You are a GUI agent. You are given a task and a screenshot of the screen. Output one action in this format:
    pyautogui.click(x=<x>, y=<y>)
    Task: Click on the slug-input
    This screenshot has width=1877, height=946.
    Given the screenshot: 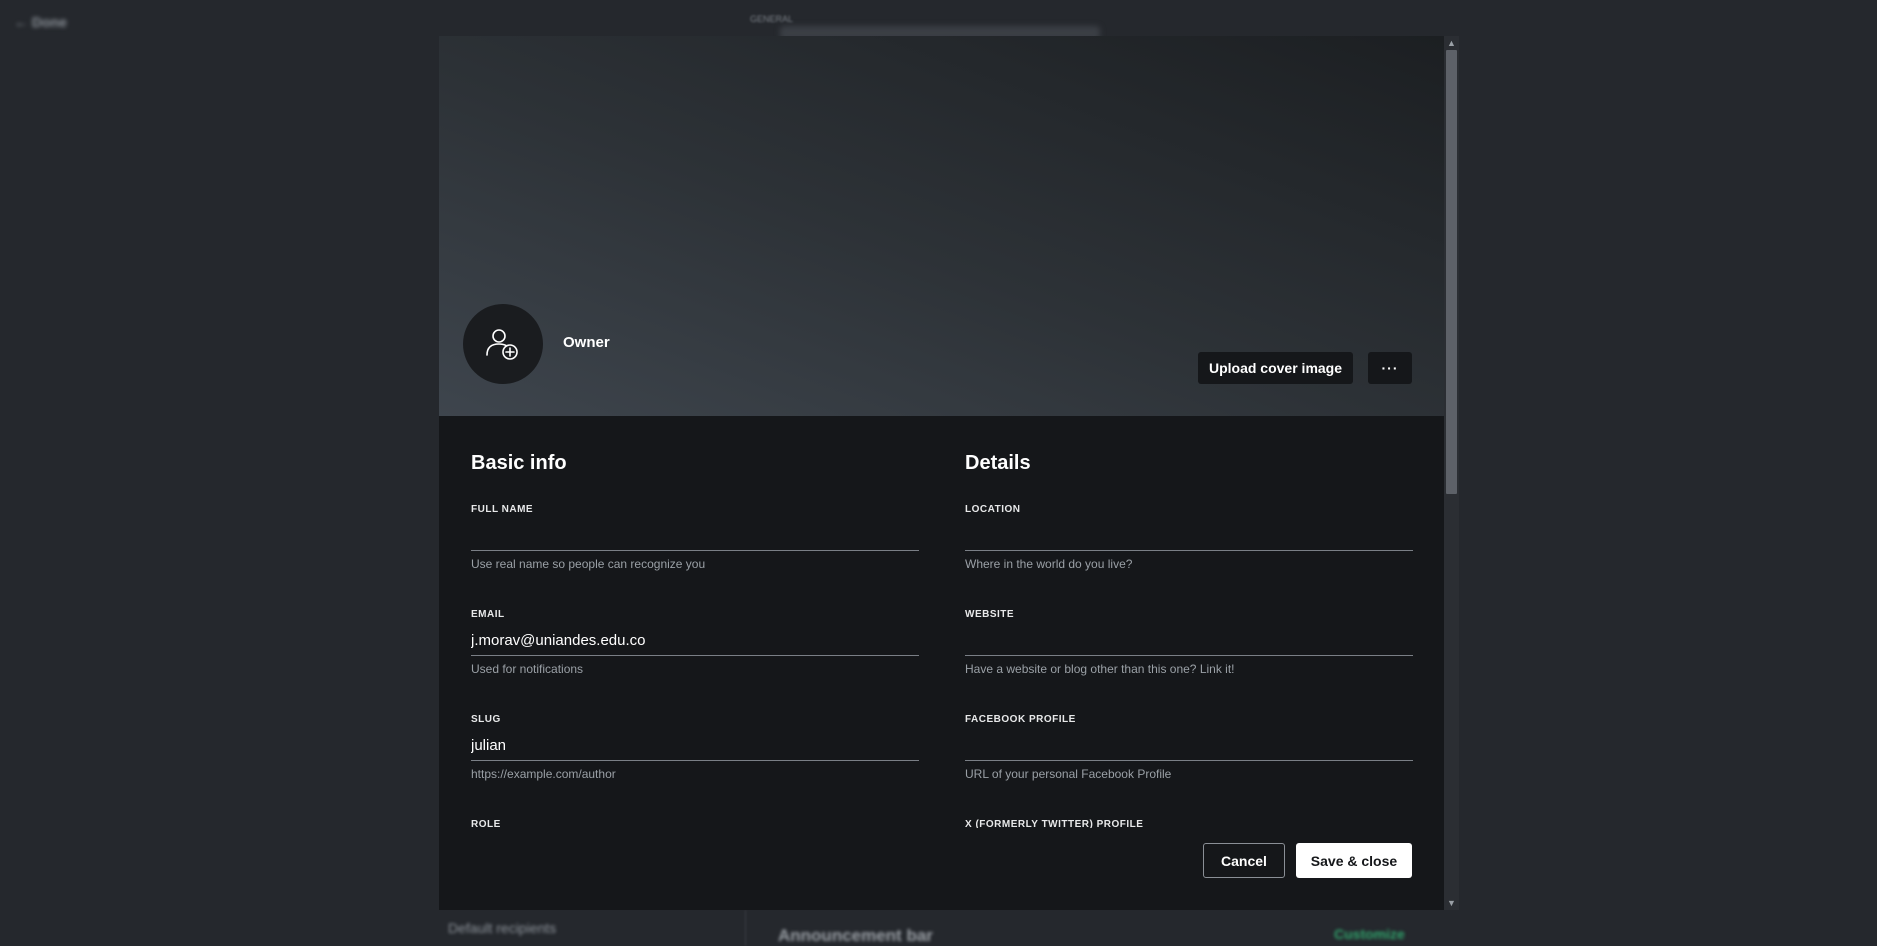 What is the action you would take?
    pyautogui.click(x=695, y=746)
    